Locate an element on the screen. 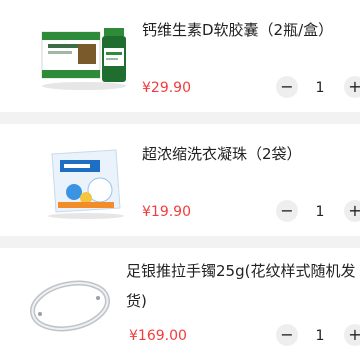 The width and height of the screenshot is (360, 360). product-price: ¥169.00 is located at coordinates (158, 336).